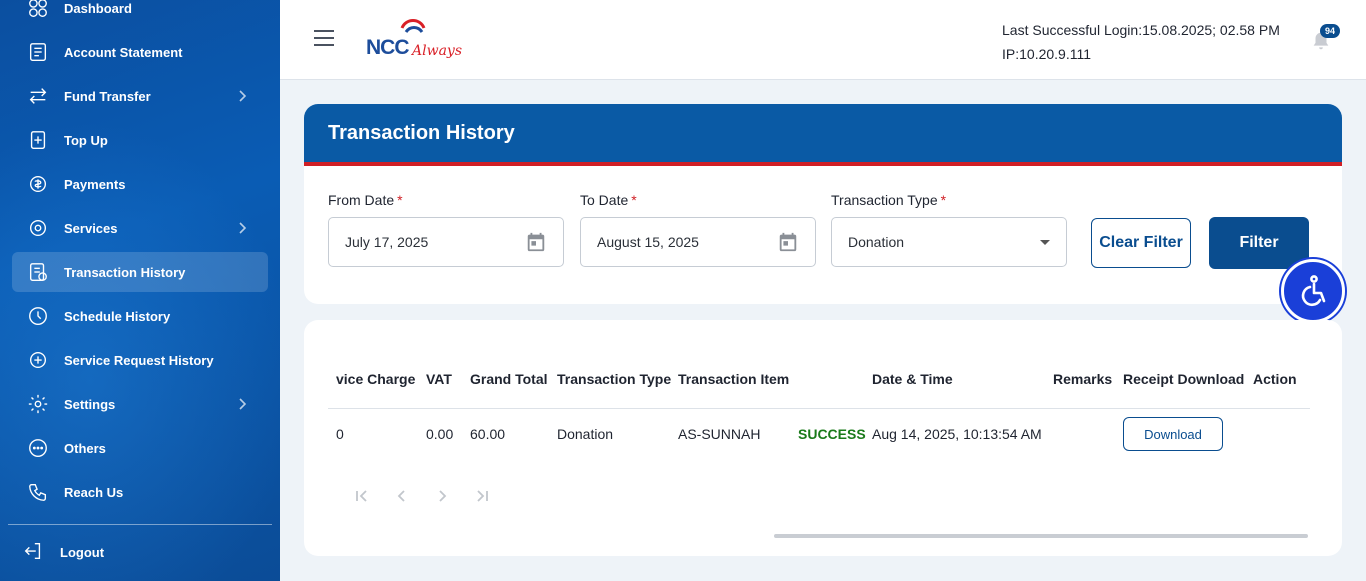  Describe the element at coordinates (140, 228) in the screenshot. I see `sidebar-item-services: Services` at that location.